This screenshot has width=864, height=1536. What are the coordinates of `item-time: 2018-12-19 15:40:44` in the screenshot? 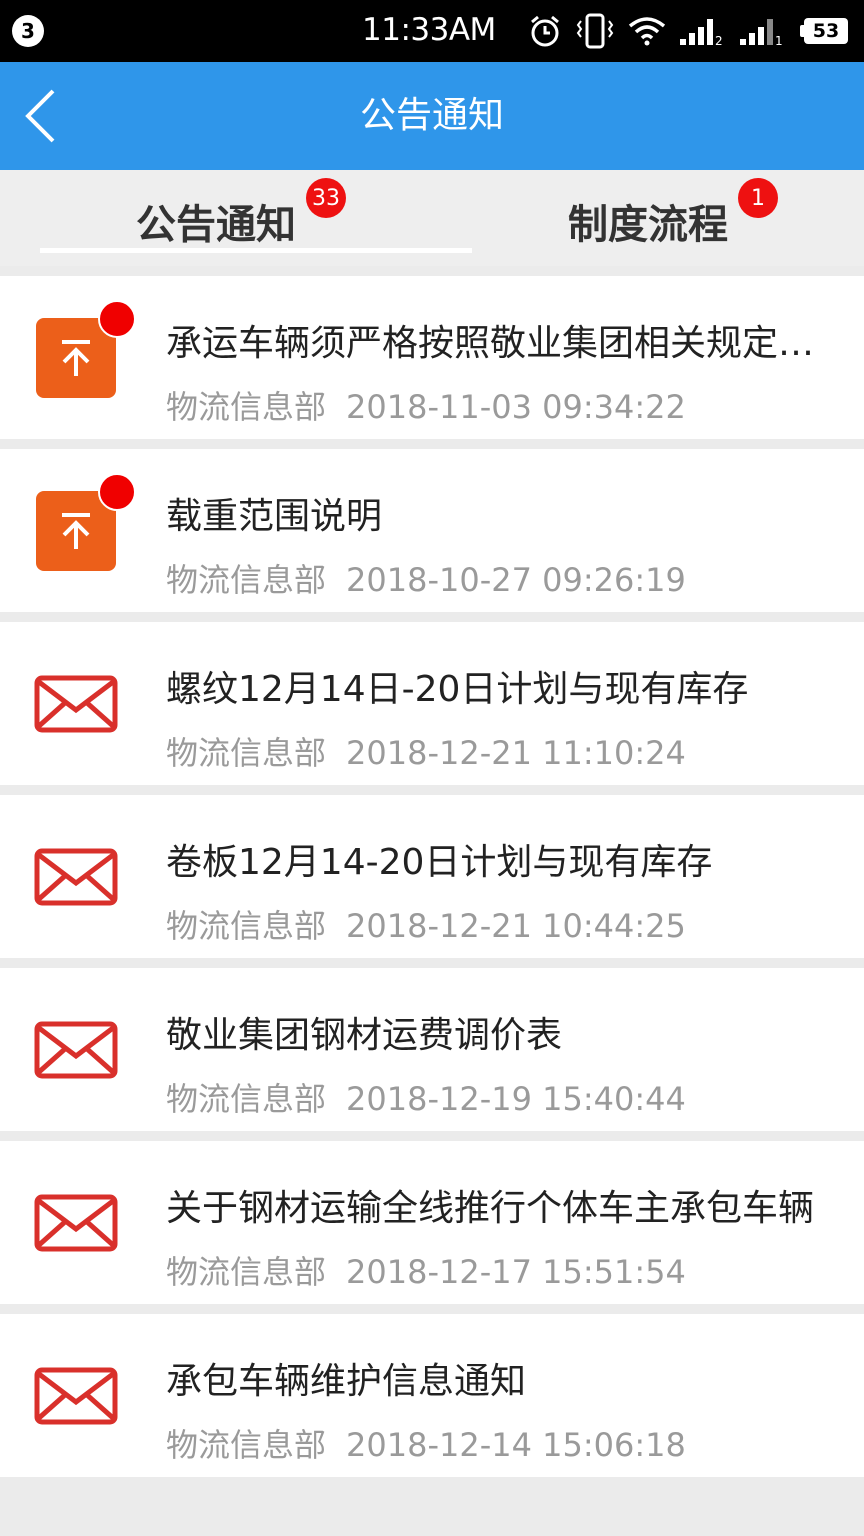 It's located at (516, 1099).